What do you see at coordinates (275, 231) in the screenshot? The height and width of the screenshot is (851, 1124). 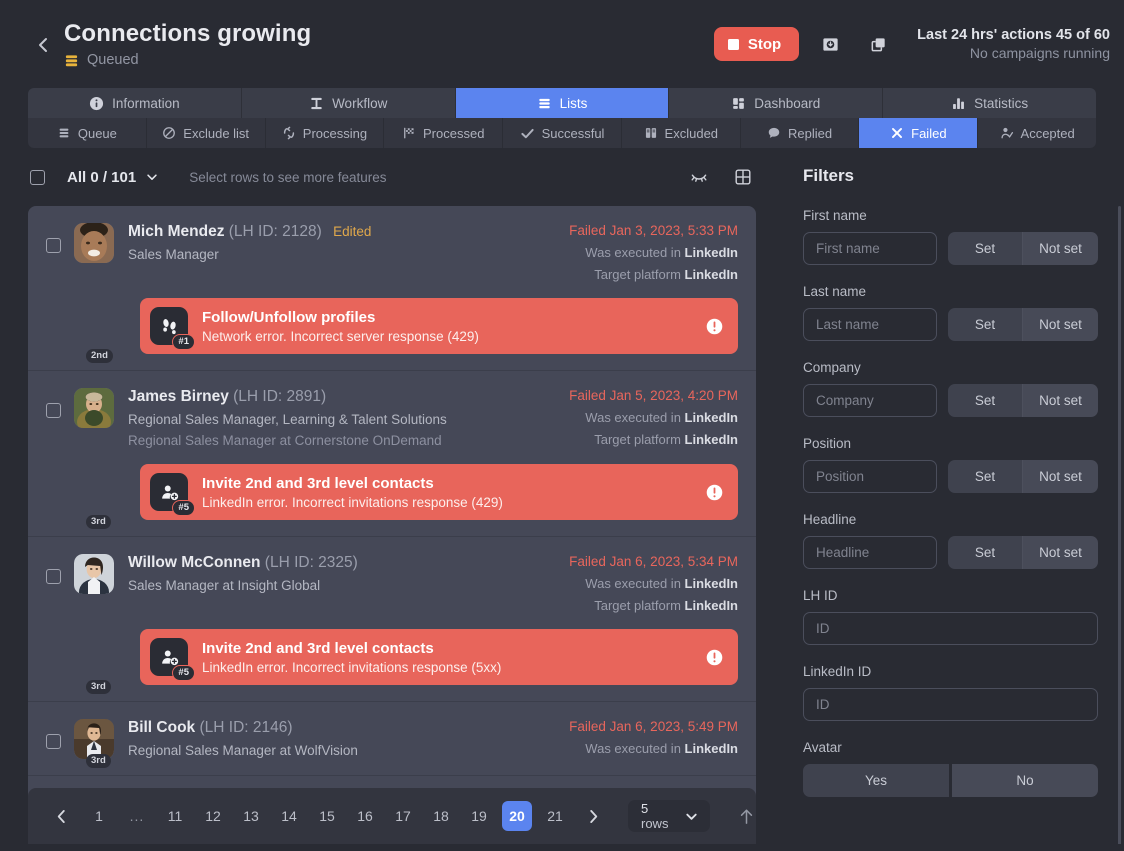 I see `person-lh-id: (LH ID: 2128)` at bounding box center [275, 231].